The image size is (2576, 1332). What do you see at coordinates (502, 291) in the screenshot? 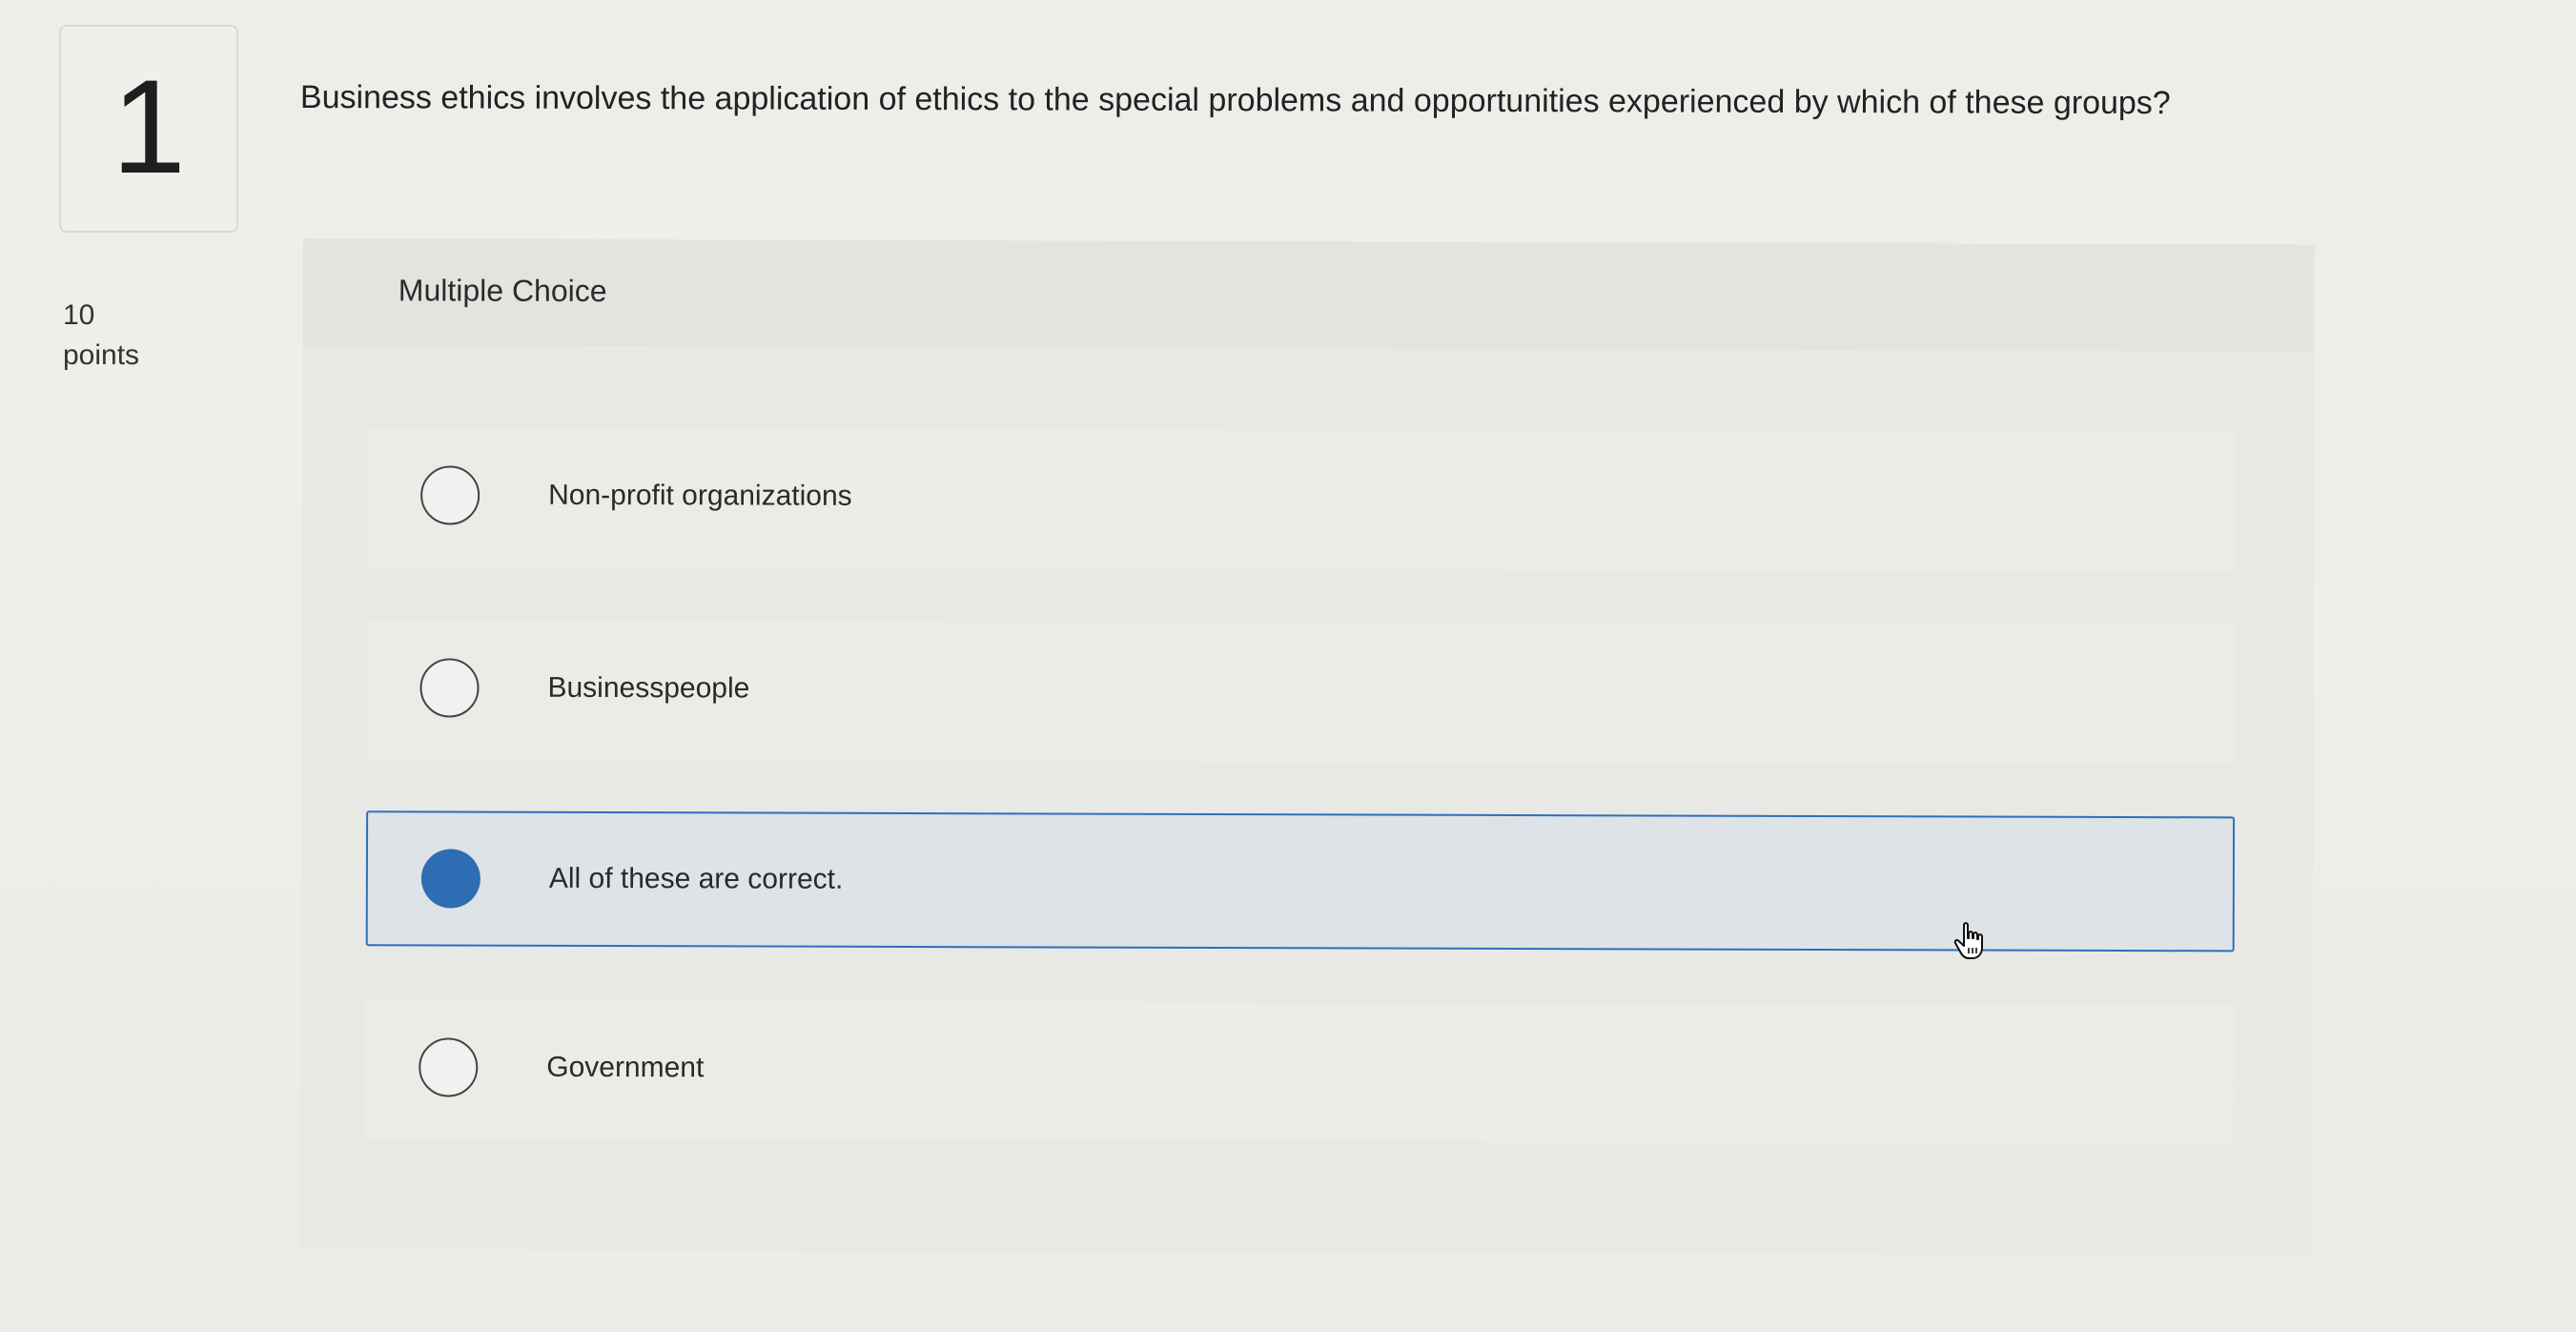
I see `question-type-label: Multiple Choice` at bounding box center [502, 291].